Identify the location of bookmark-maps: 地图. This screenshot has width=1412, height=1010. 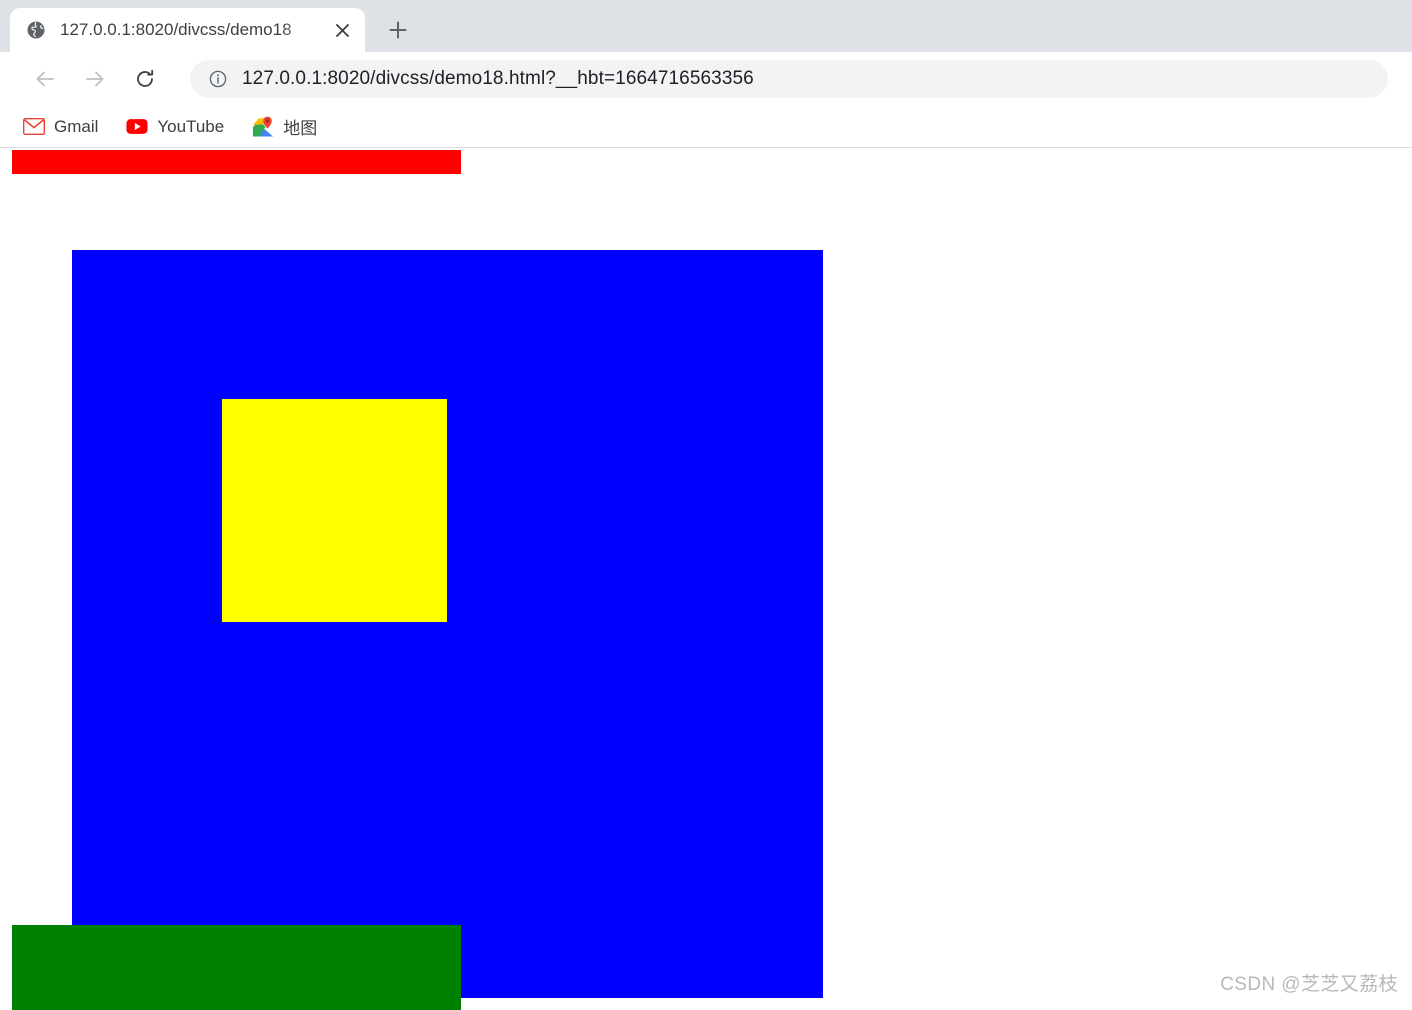
(284, 127).